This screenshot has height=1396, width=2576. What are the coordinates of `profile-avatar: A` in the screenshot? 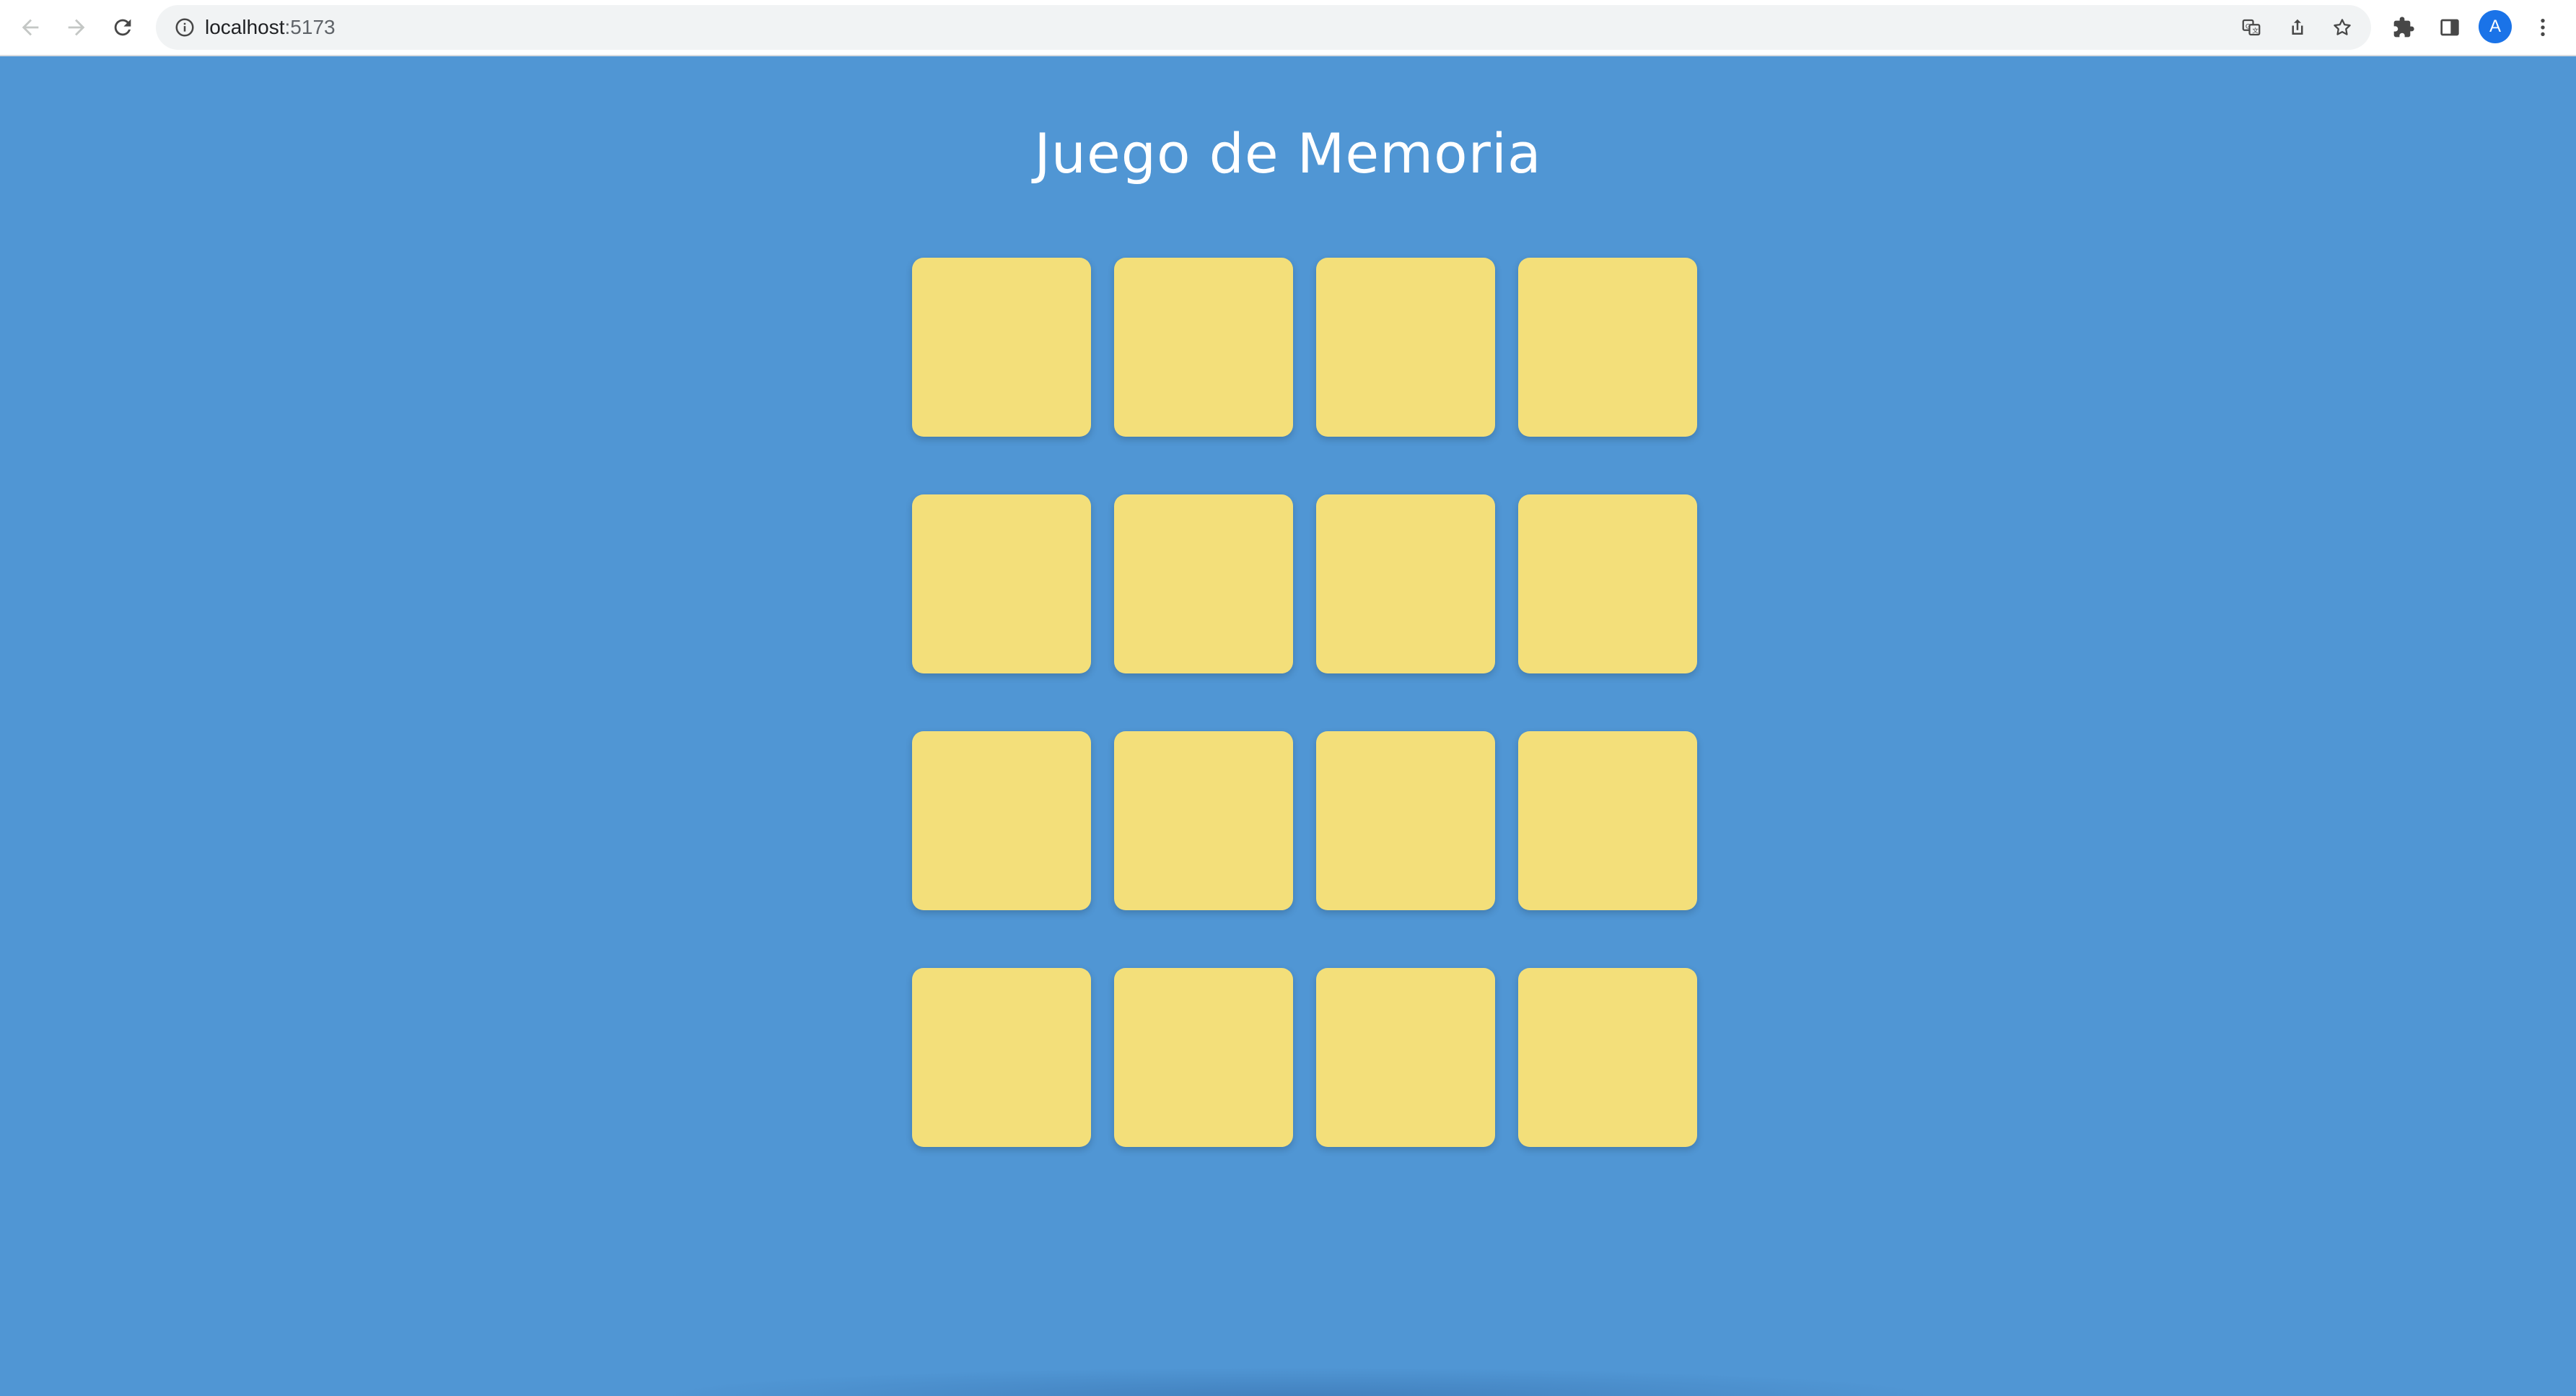 It's located at (2495, 26).